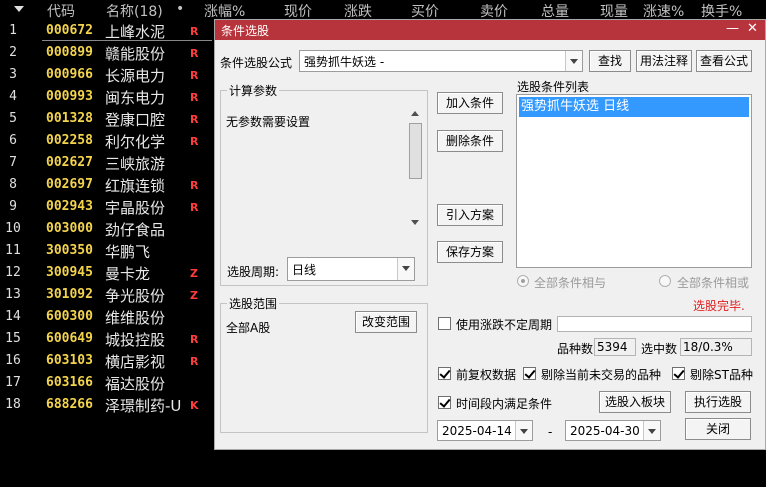 The width and height of the screenshot is (766, 487). I want to click on status-text: 选股完毕., so click(719, 306).